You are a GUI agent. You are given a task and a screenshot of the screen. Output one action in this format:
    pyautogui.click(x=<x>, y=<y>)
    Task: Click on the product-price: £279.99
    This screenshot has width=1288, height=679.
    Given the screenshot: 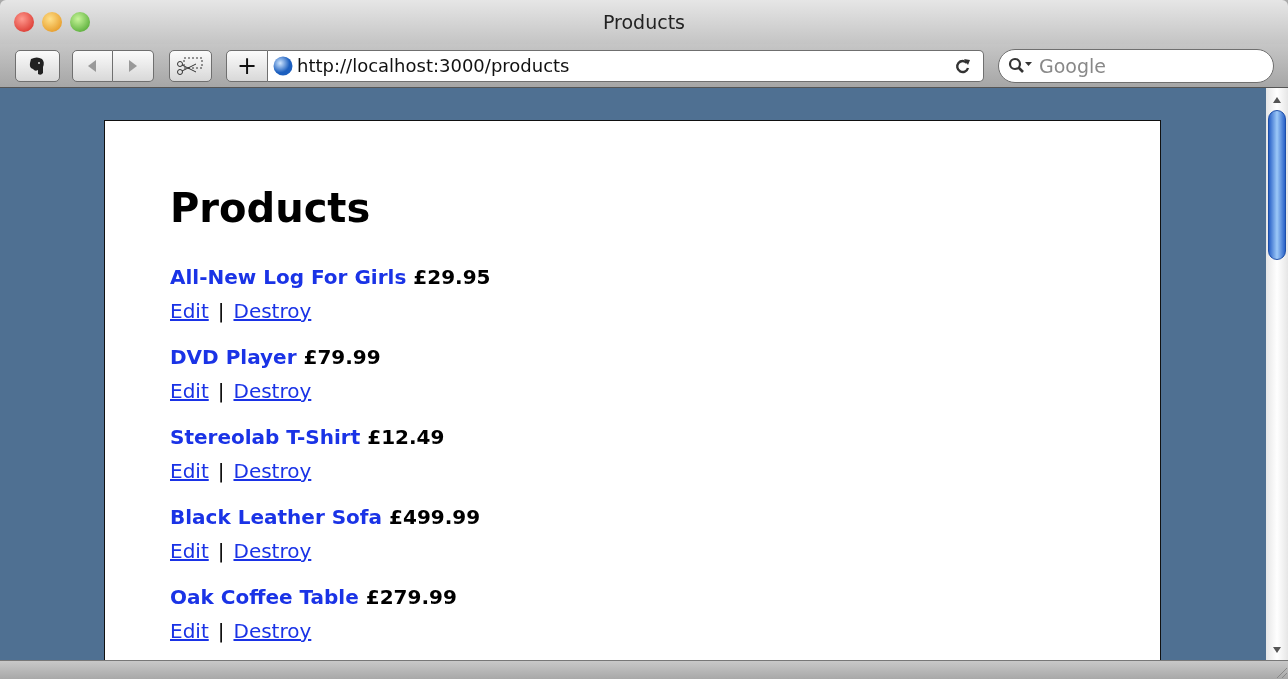 What is the action you would take?
    pyautogui.click(x=411, y=597)
    